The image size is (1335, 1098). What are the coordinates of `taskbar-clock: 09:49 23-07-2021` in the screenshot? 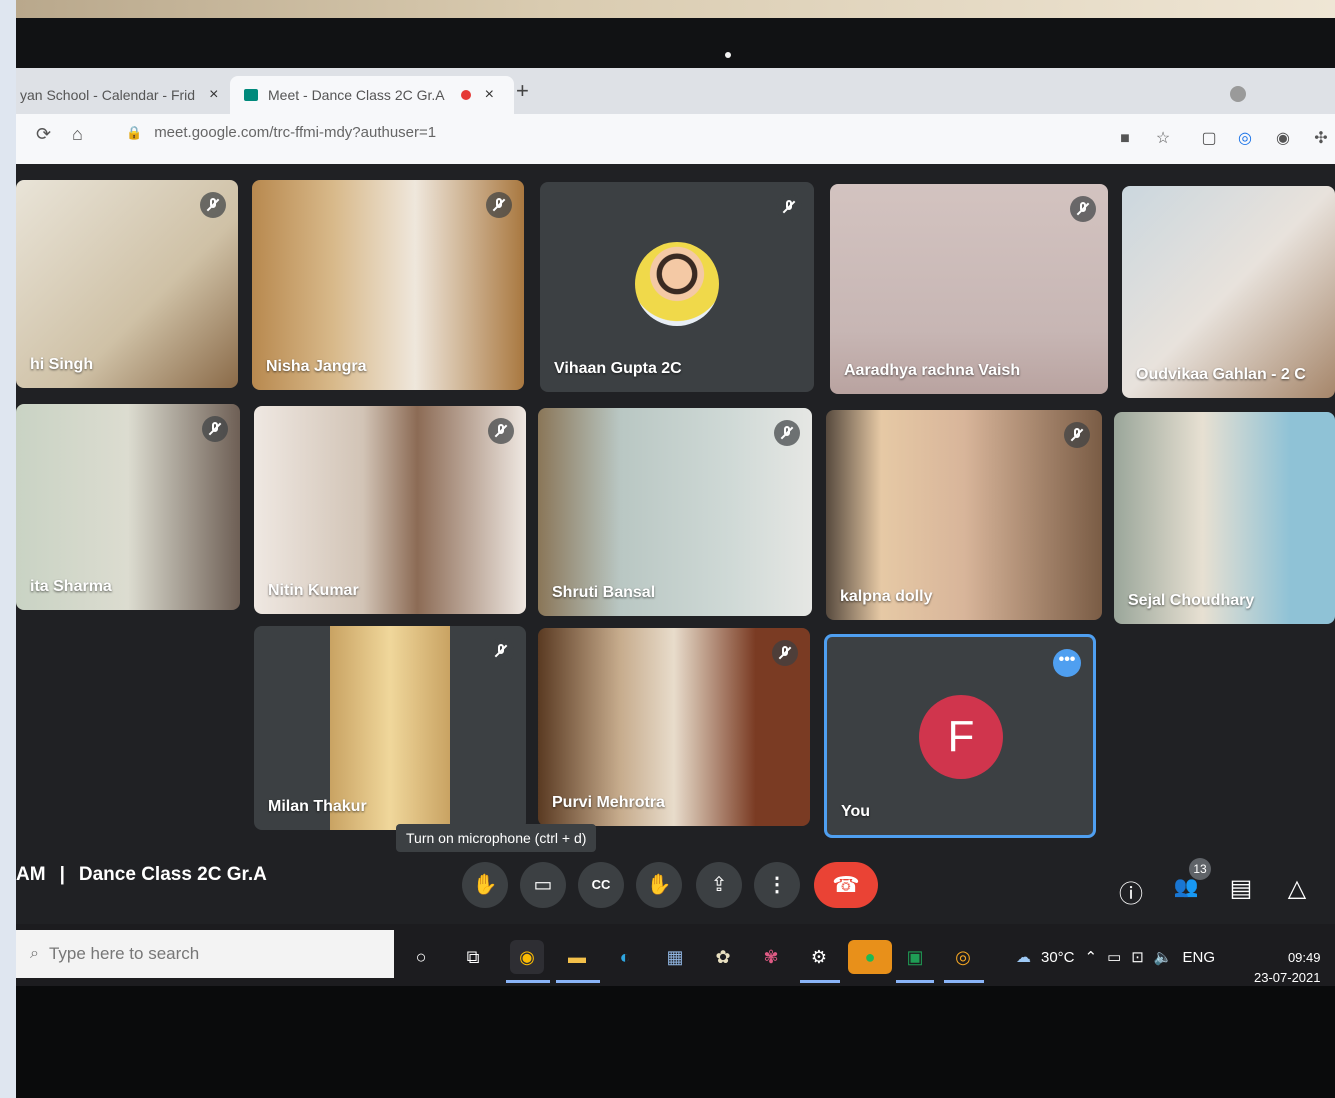 It's located at (1287, 968).